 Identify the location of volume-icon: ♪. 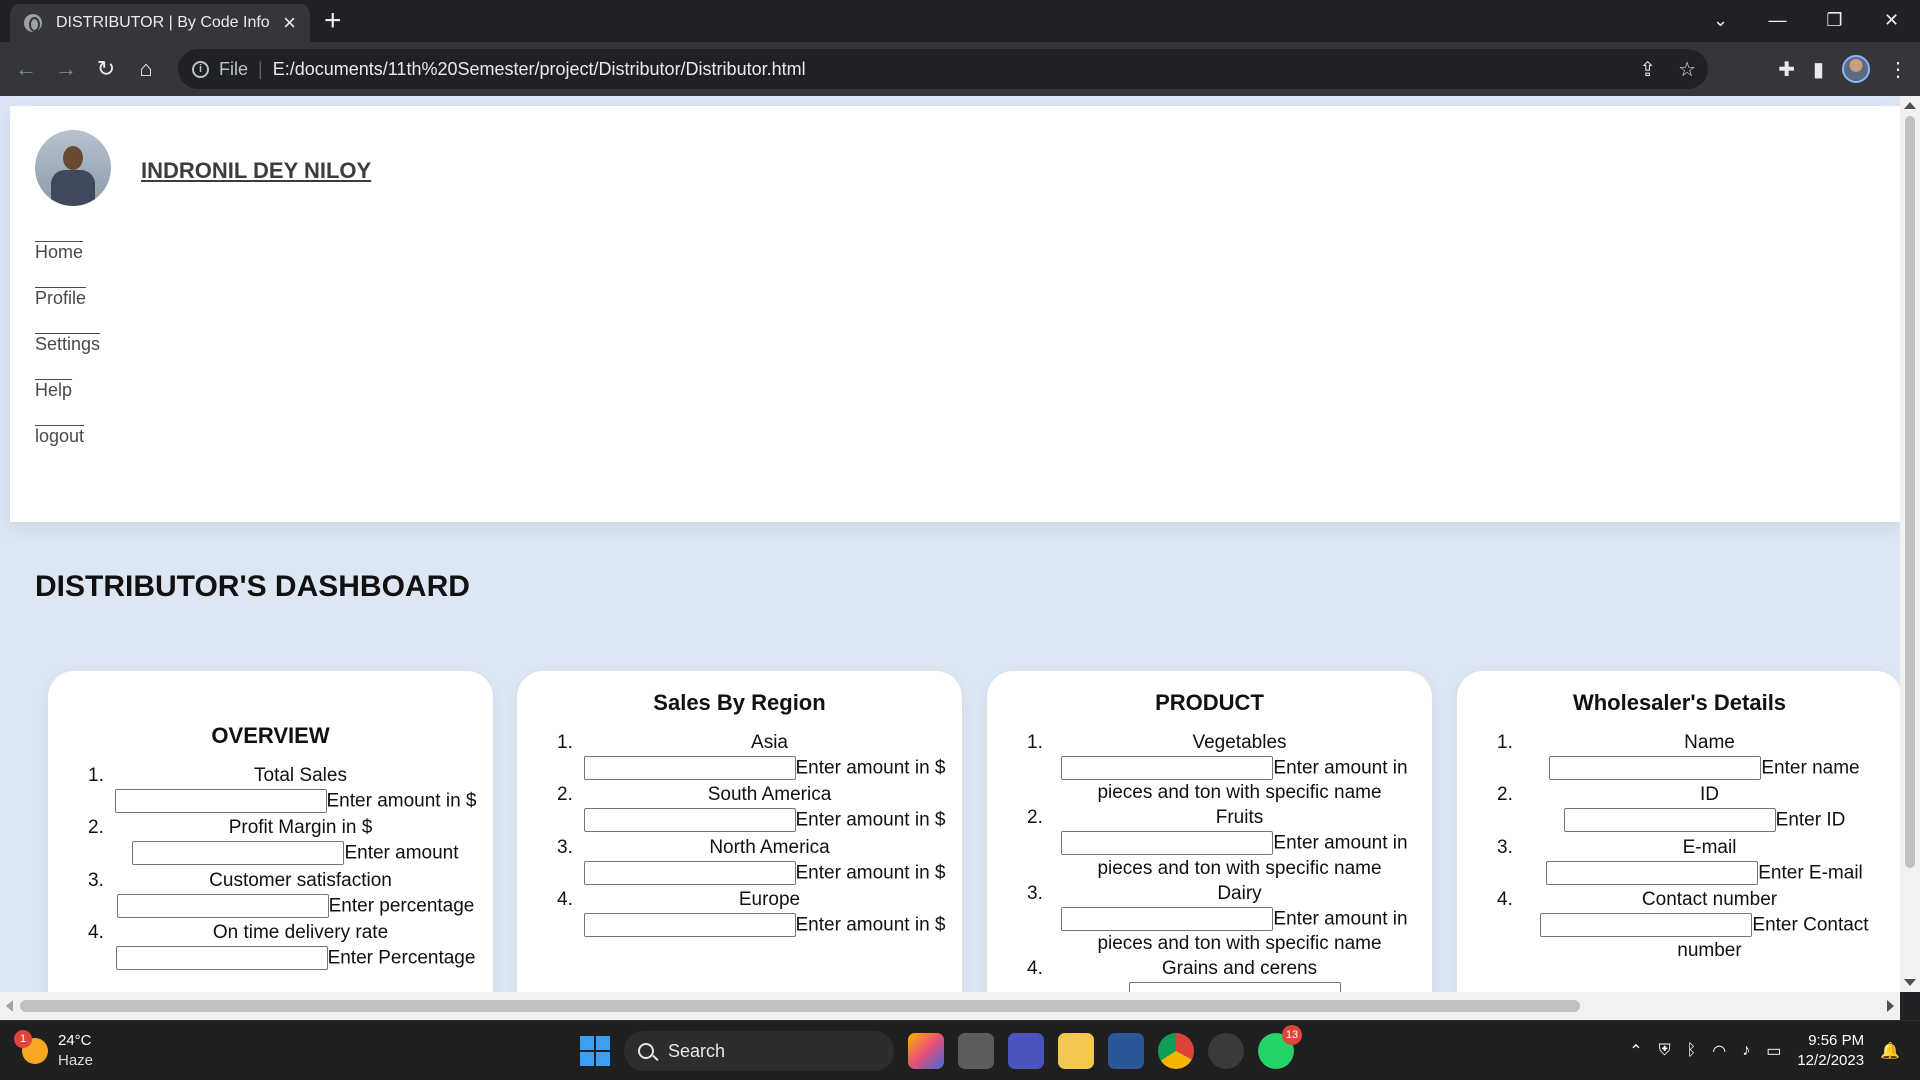
(1746, 1051).